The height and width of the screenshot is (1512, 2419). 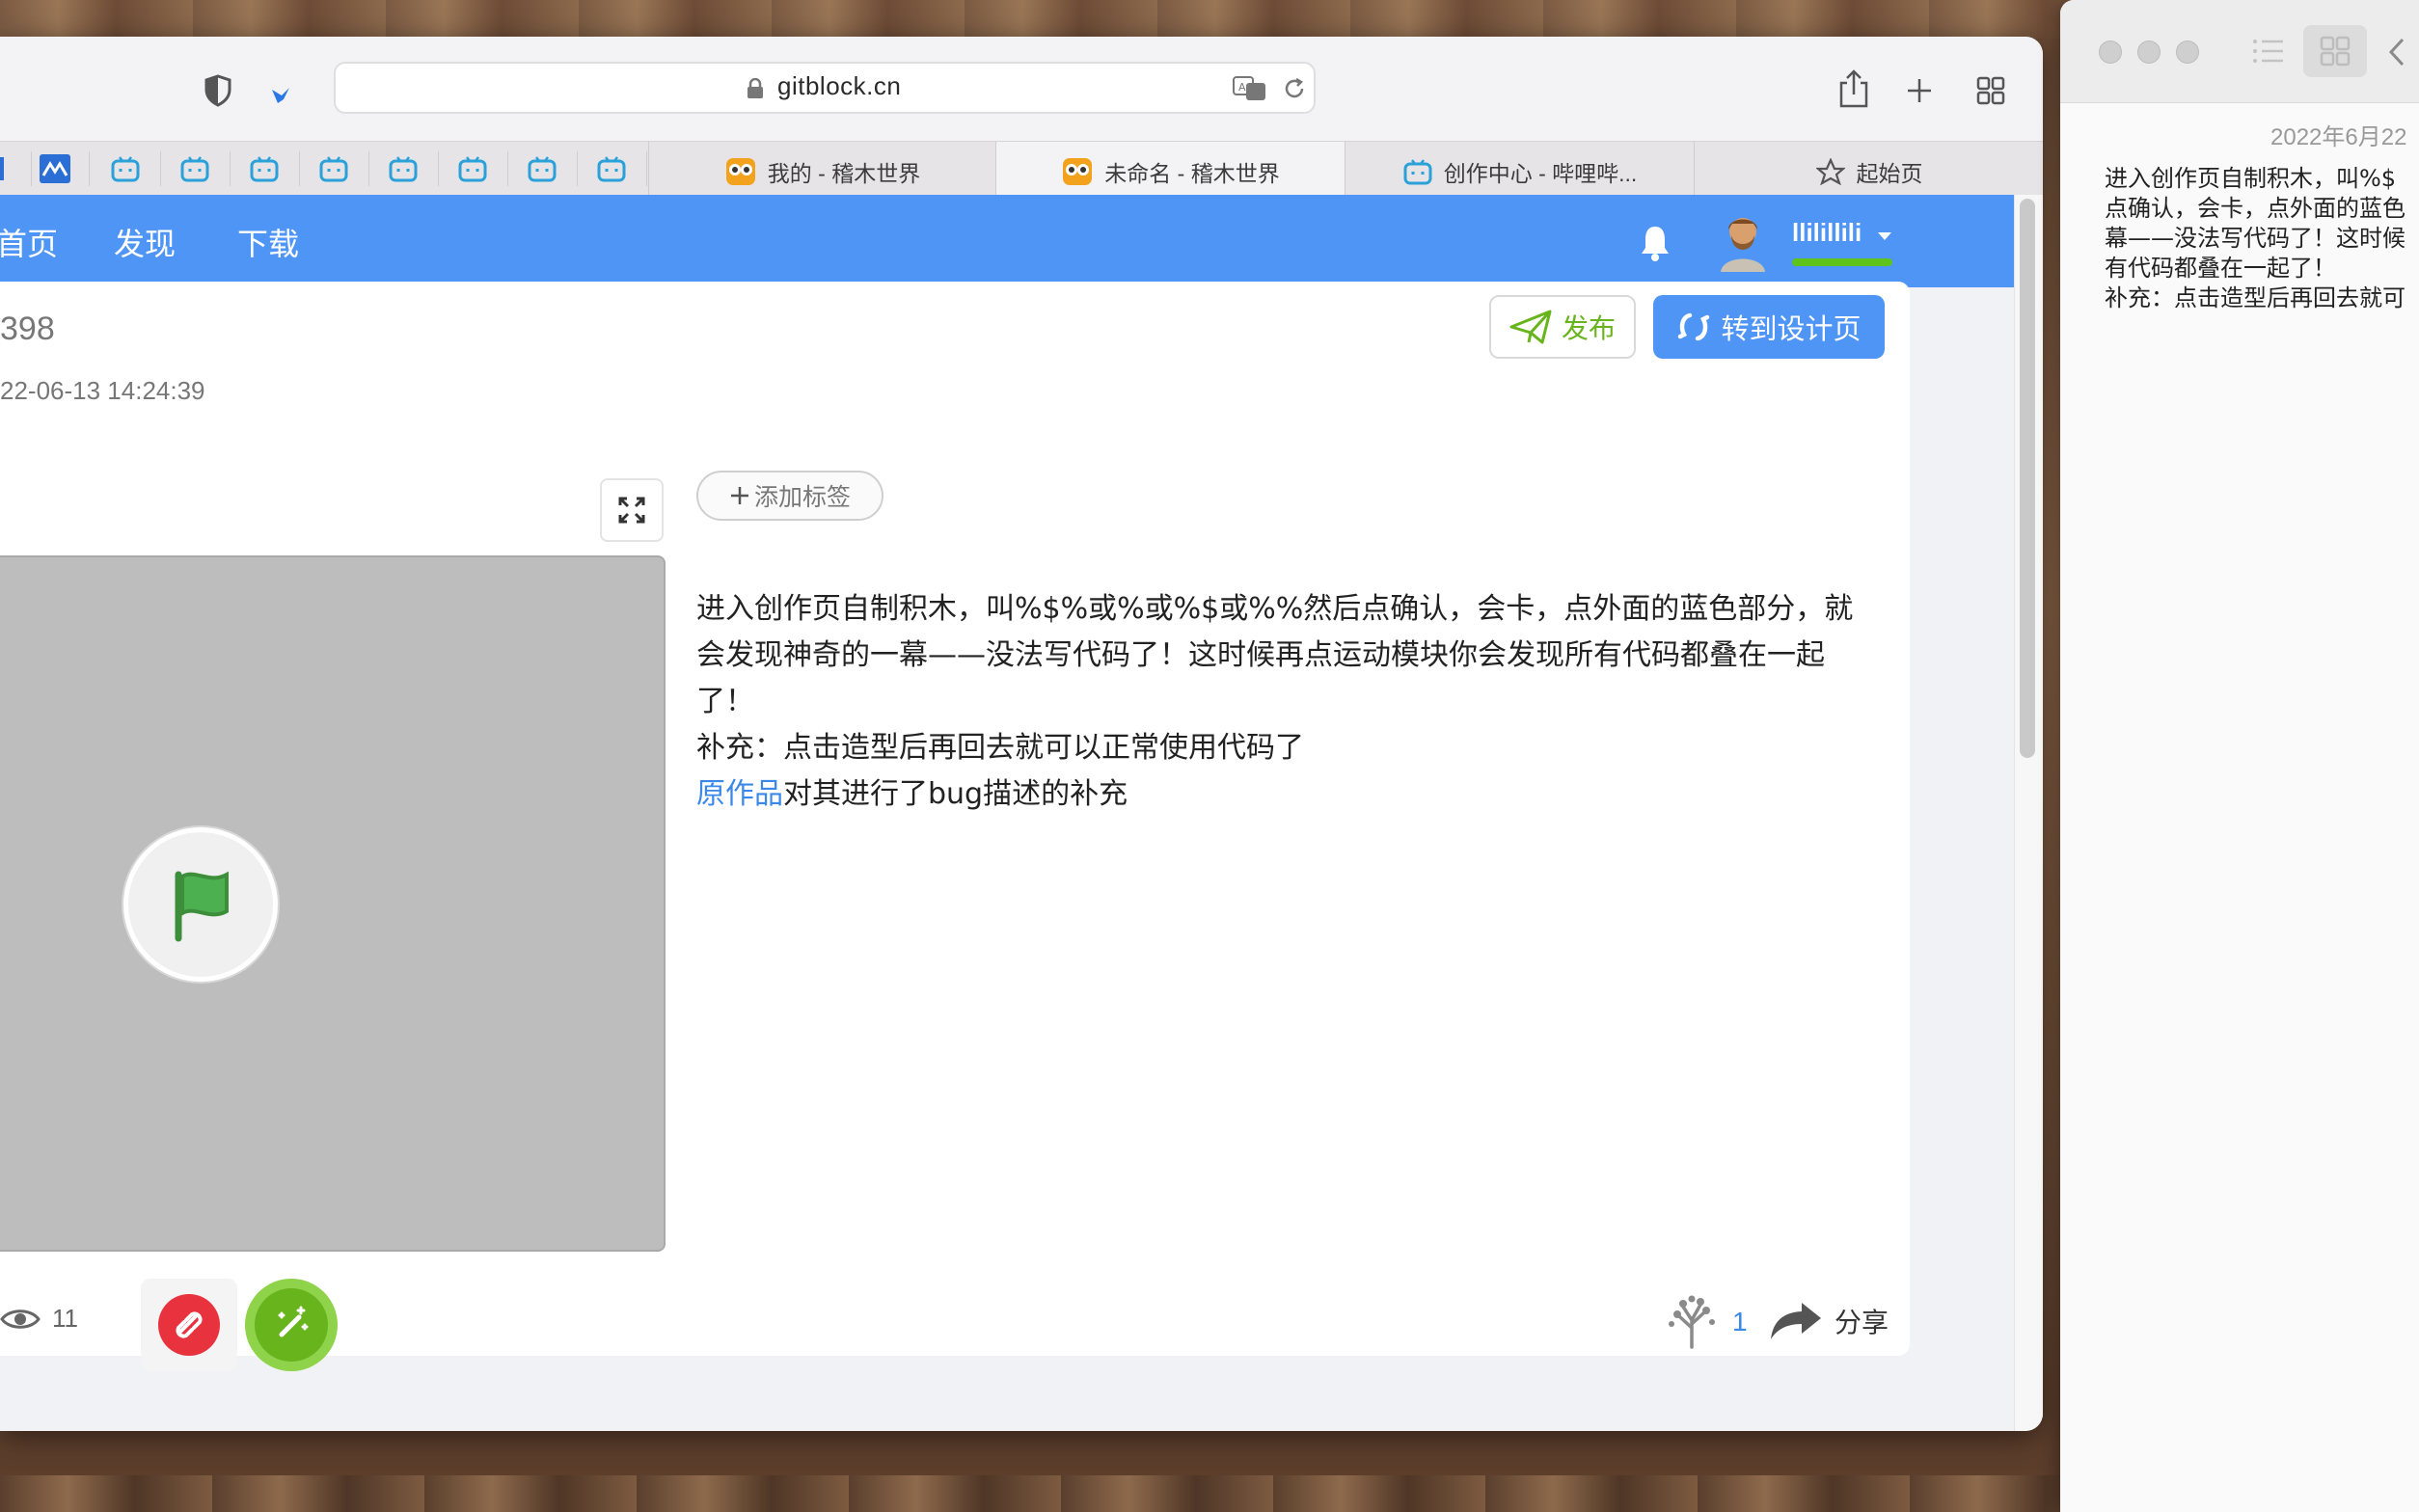 What do you see at coordinates (1192, 173) in the screenshot?
I see `tab-label: 未命名 - 稽木世界` at bounding box center [1192, 173].